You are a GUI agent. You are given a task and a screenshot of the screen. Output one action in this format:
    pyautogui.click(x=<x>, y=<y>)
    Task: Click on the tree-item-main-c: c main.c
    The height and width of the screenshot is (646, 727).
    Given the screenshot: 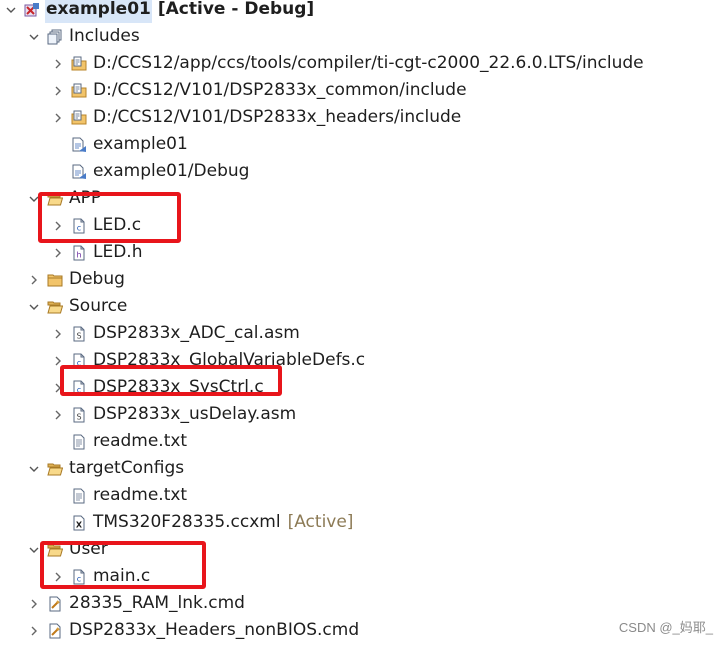 What is the action you would take?
    pyautogui.click(x=101, y=576)
    